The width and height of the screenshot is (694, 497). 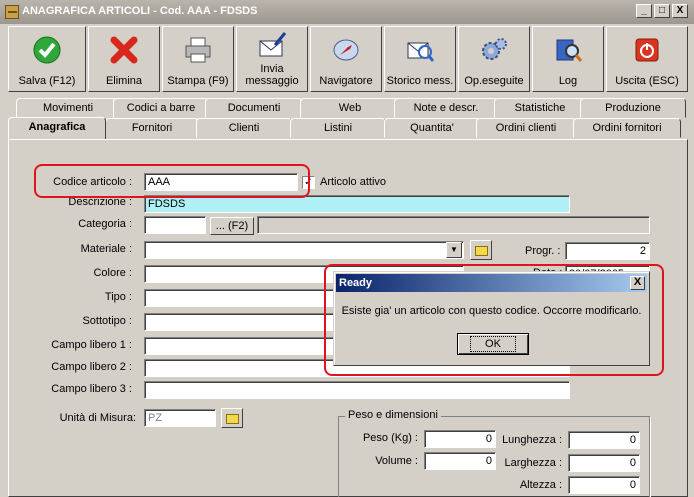 I want to click on send-message-button: Invia messaggio, so click(x=272, y=59).